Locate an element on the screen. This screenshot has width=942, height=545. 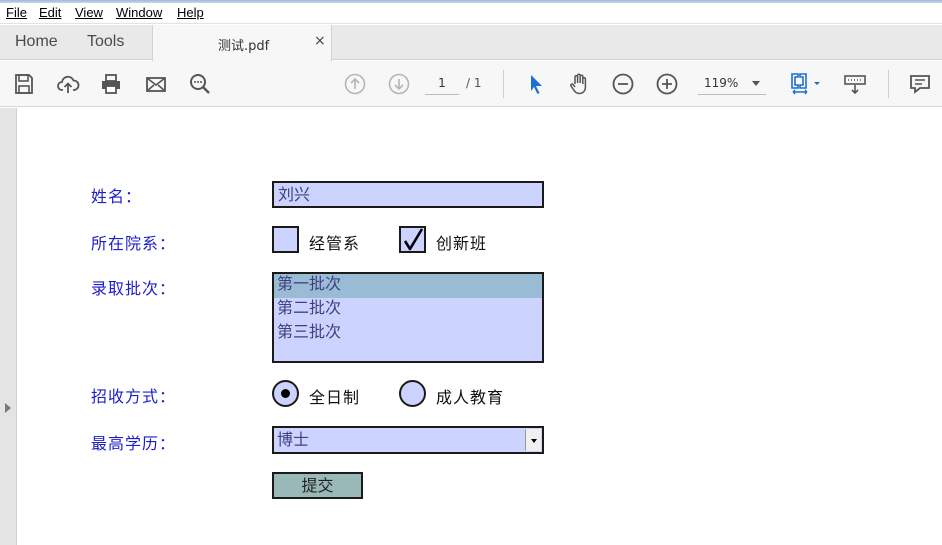
save-icon is located at coordinates (24, 84).